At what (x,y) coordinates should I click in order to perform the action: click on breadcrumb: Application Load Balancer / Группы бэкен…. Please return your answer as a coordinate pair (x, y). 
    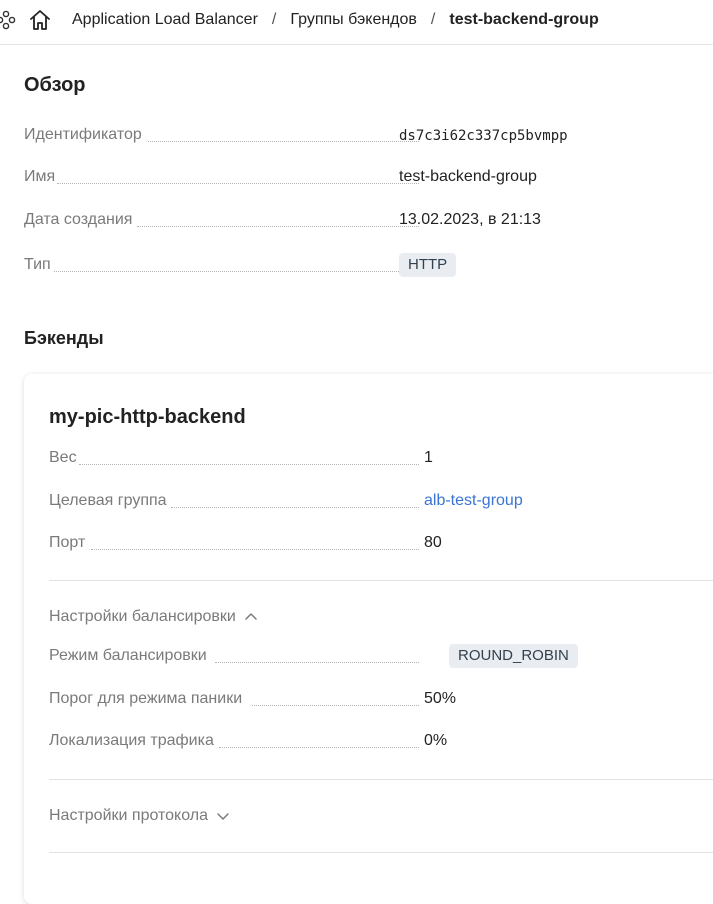
    Looking at the image, I should click on (335, 20).